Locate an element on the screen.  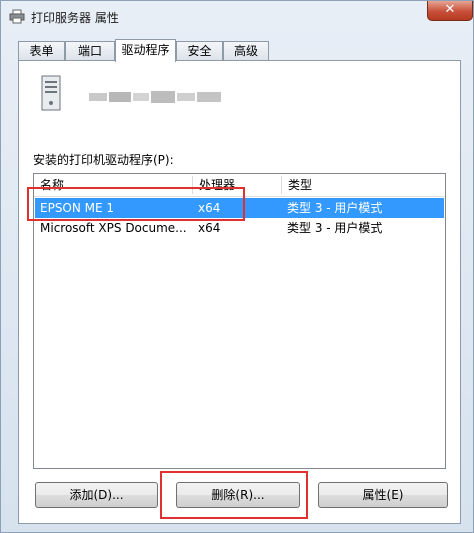
tab-forms: 表单 is located at coordinates (41, 50).